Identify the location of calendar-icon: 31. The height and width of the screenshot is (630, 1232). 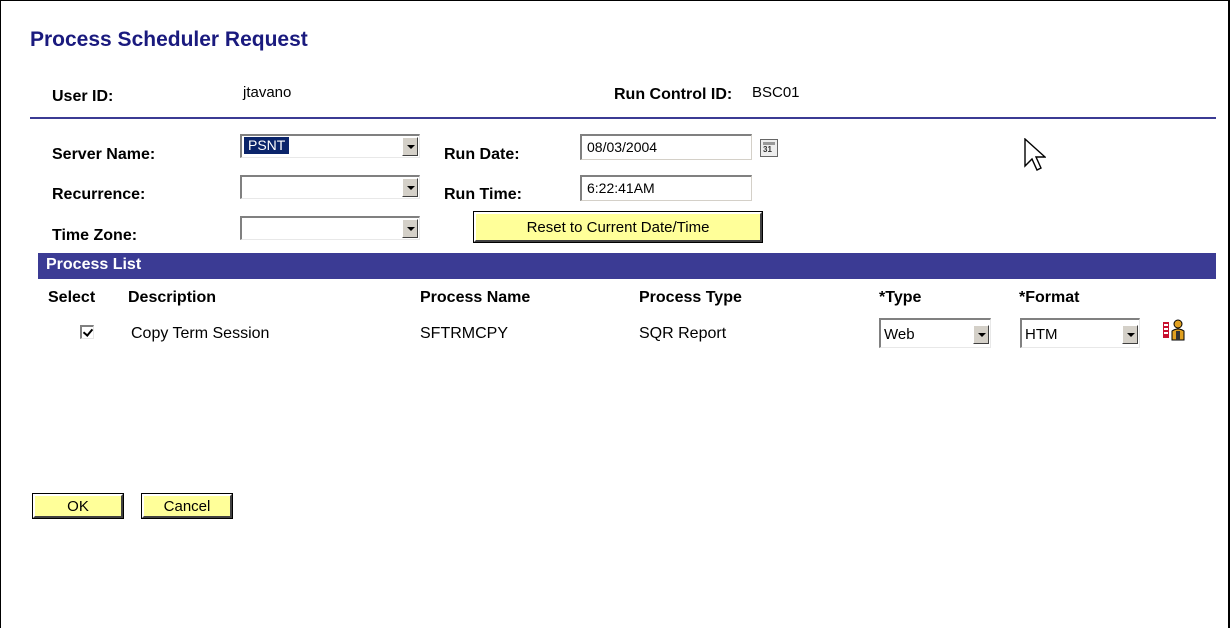
(769, 148).